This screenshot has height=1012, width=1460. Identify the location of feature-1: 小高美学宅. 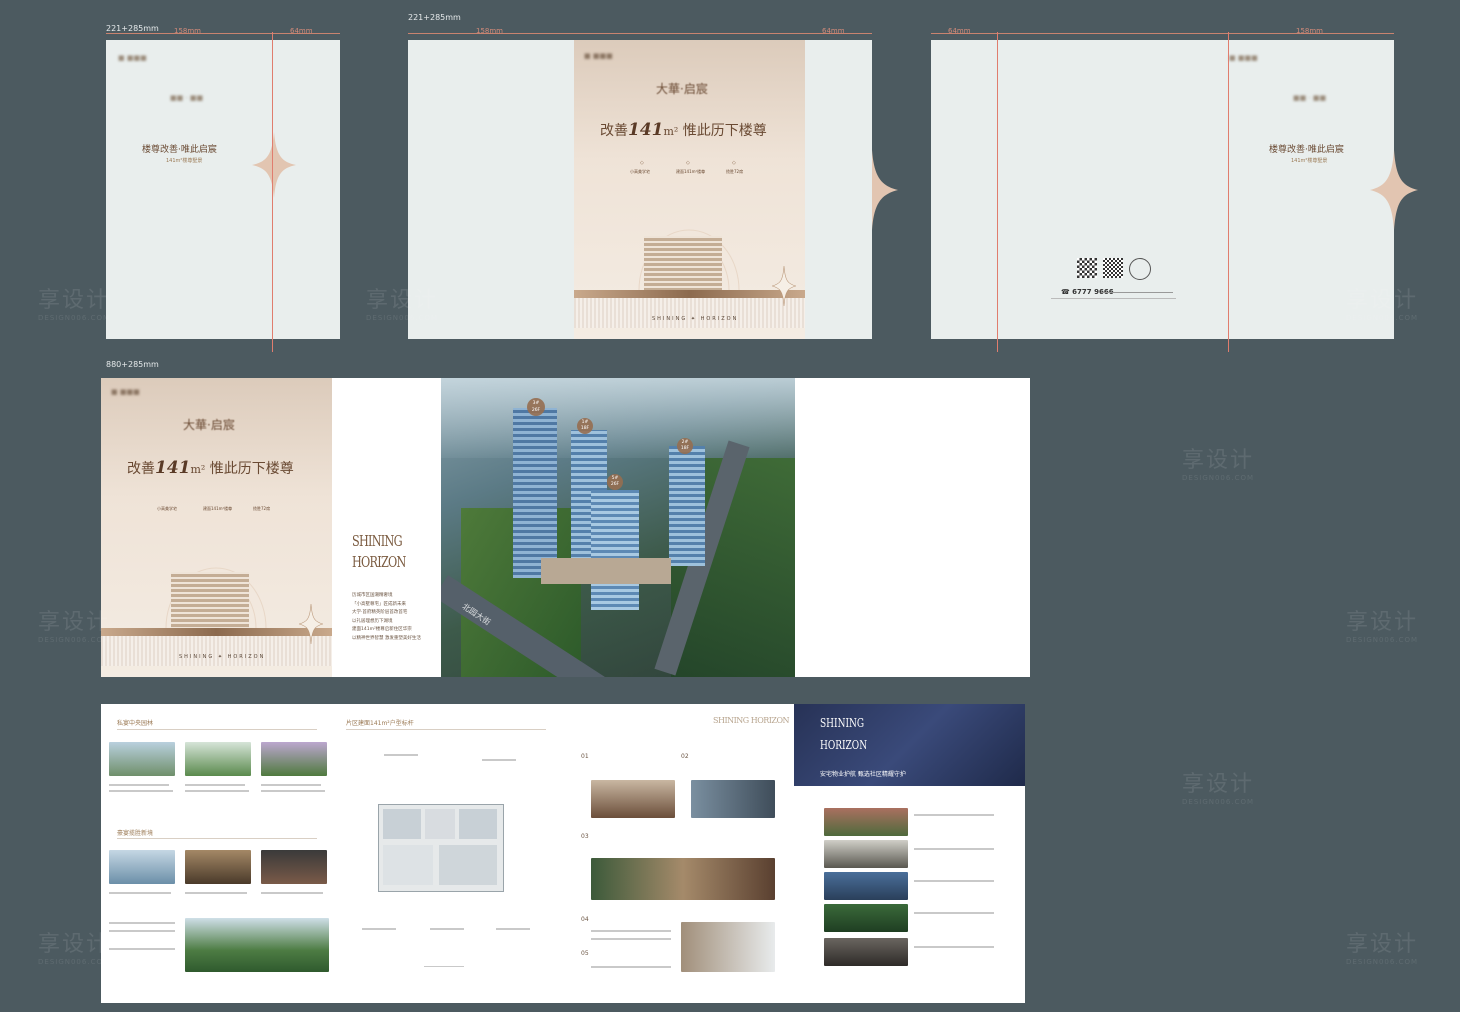
(167, 508).